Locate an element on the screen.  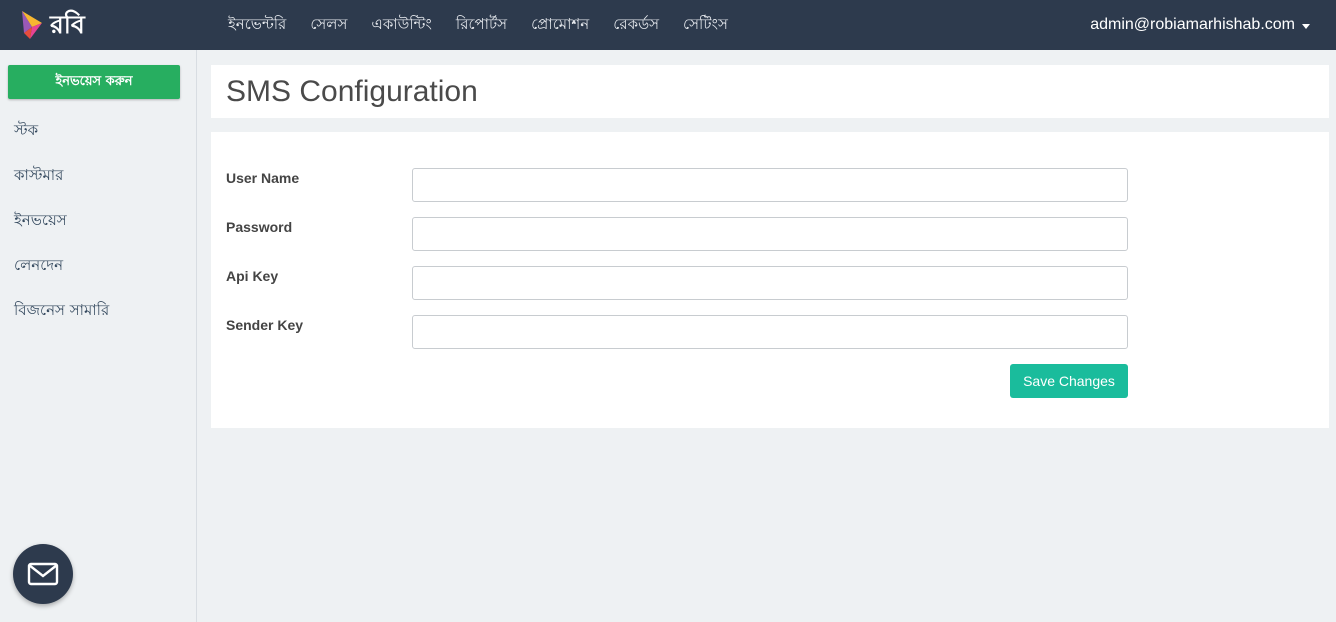
nav-item-records: রেকর্ডস is located at coordinates (636, 25).